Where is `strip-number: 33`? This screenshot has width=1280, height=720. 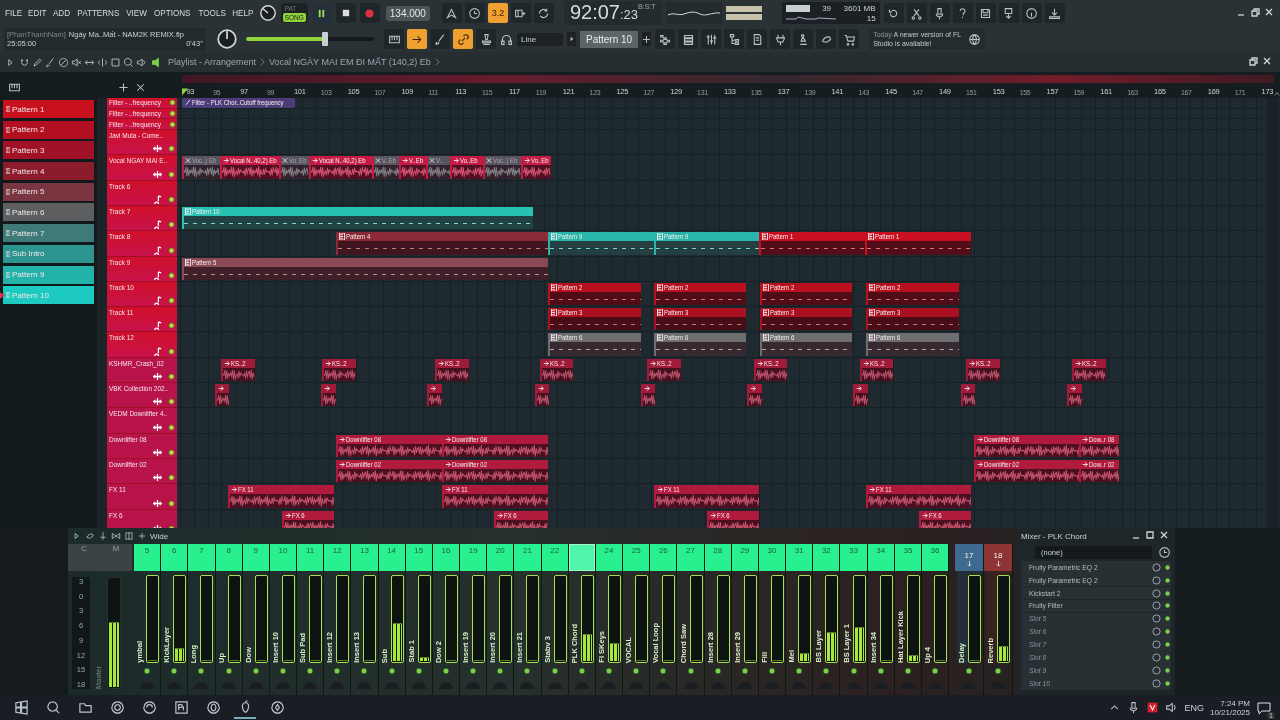 strip-number: 33 is located at coordinates (853, 550).